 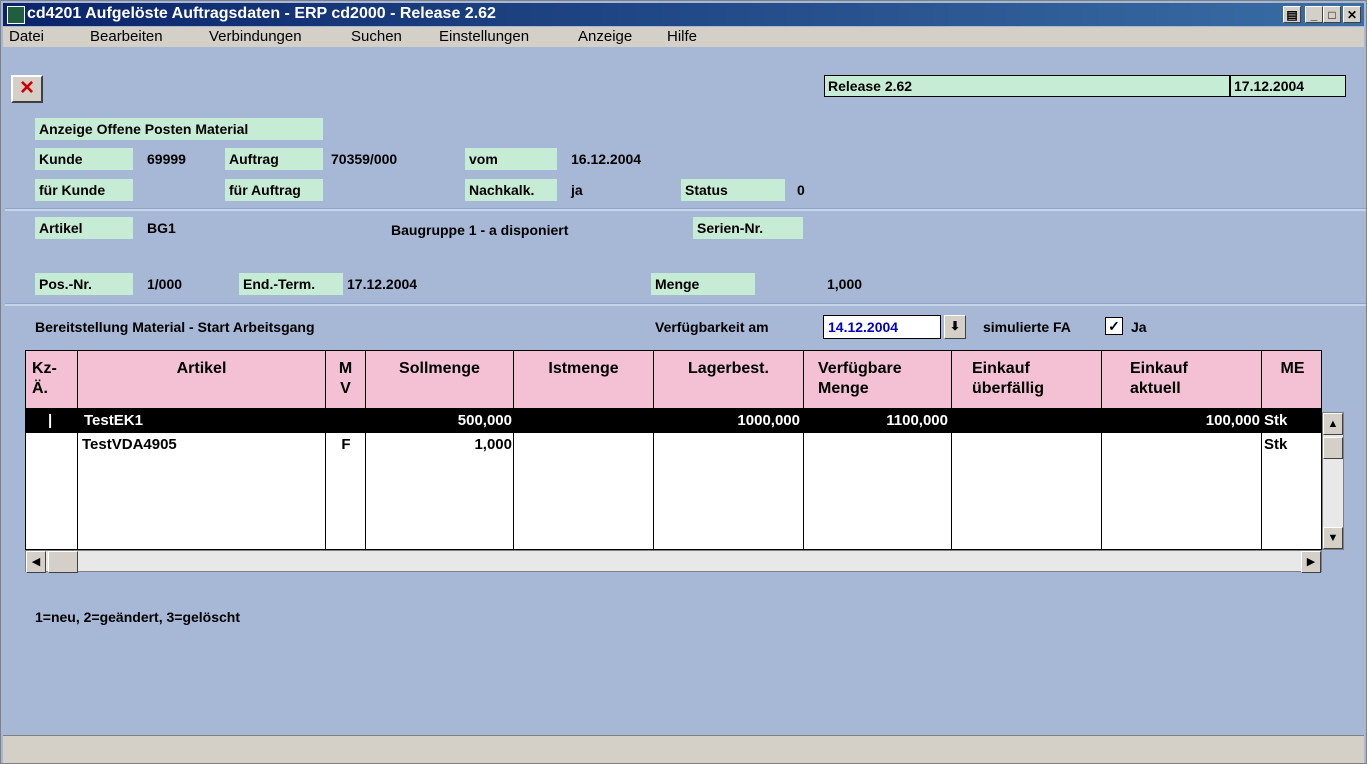 What do you see at coordinates (748, 228) in the screenshot?
I see `serien-nr-label: Serien-Nr.` at bounding box center [748, 228].